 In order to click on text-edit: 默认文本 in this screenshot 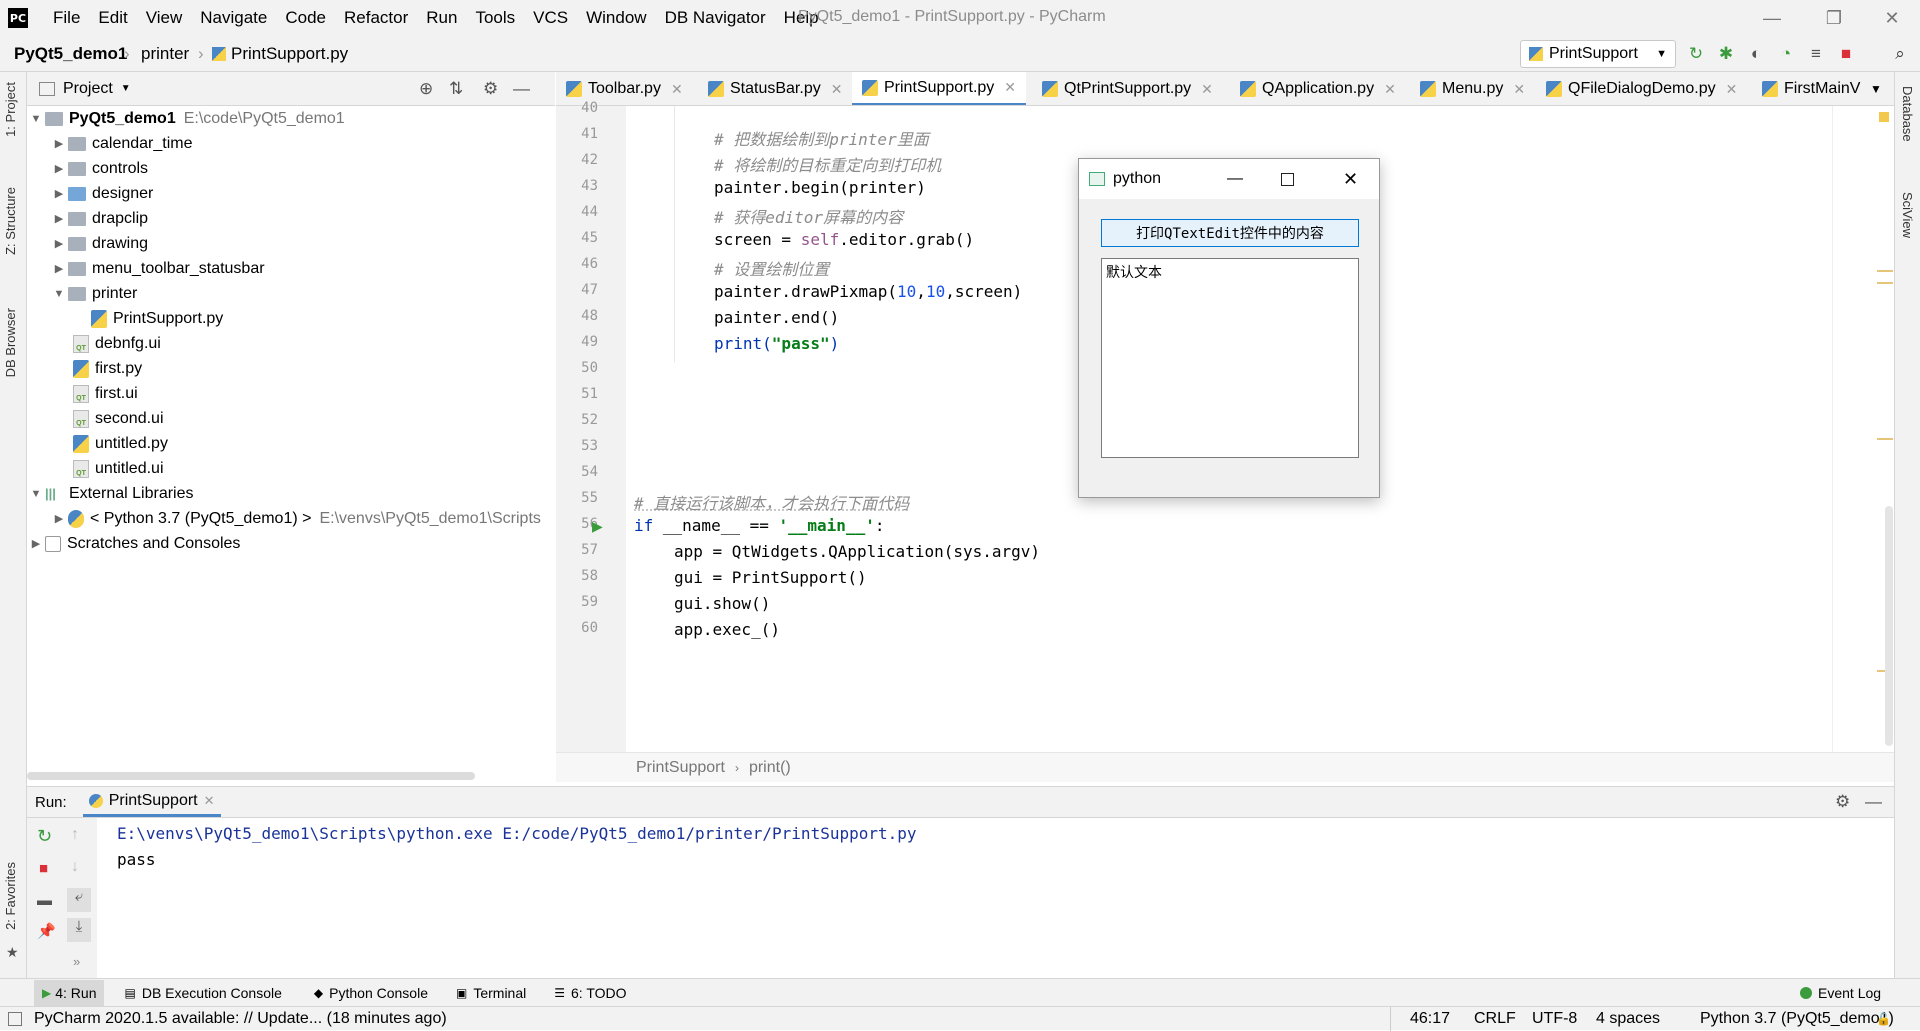, I will do `click(1230, 358)`.